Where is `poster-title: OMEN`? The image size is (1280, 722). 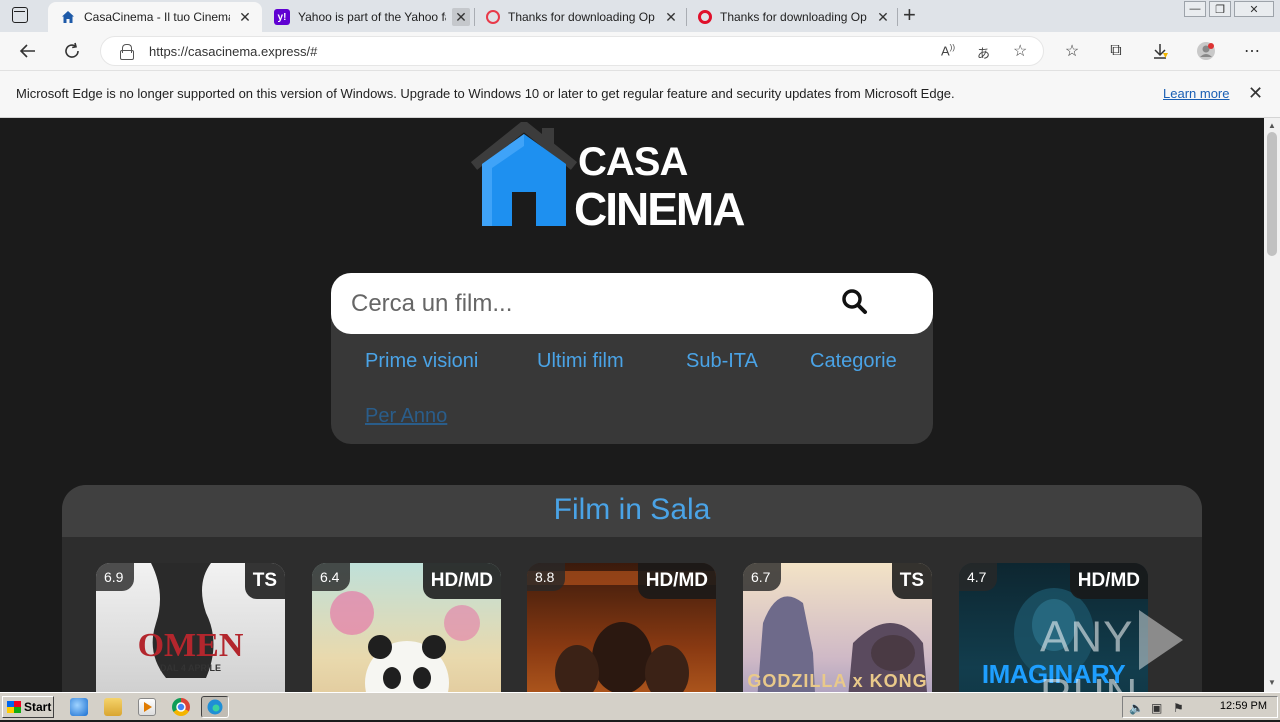 poster-title: OMEN is located at coordinates (190, 645).